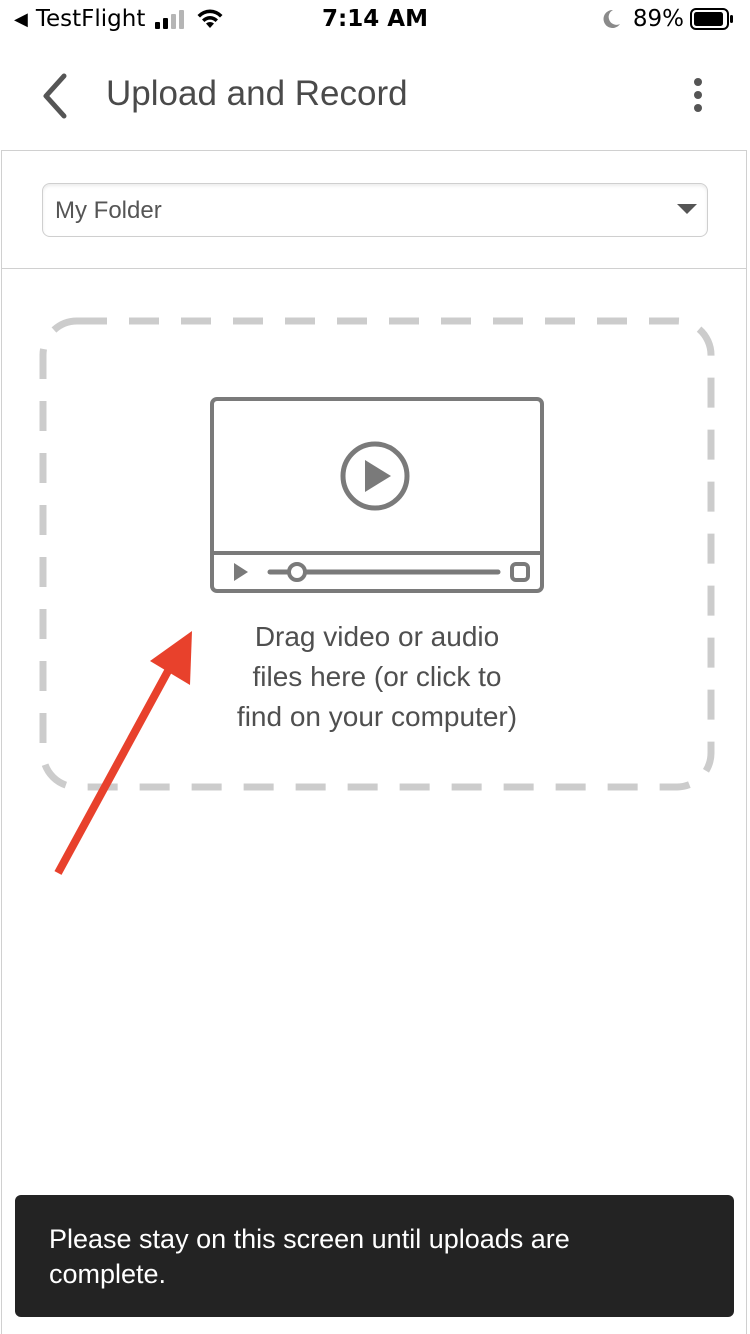 The width and height of the screenshot is (750, 1334). I want to click on dropzone-line-3: find on your computer), so click(377, 716).